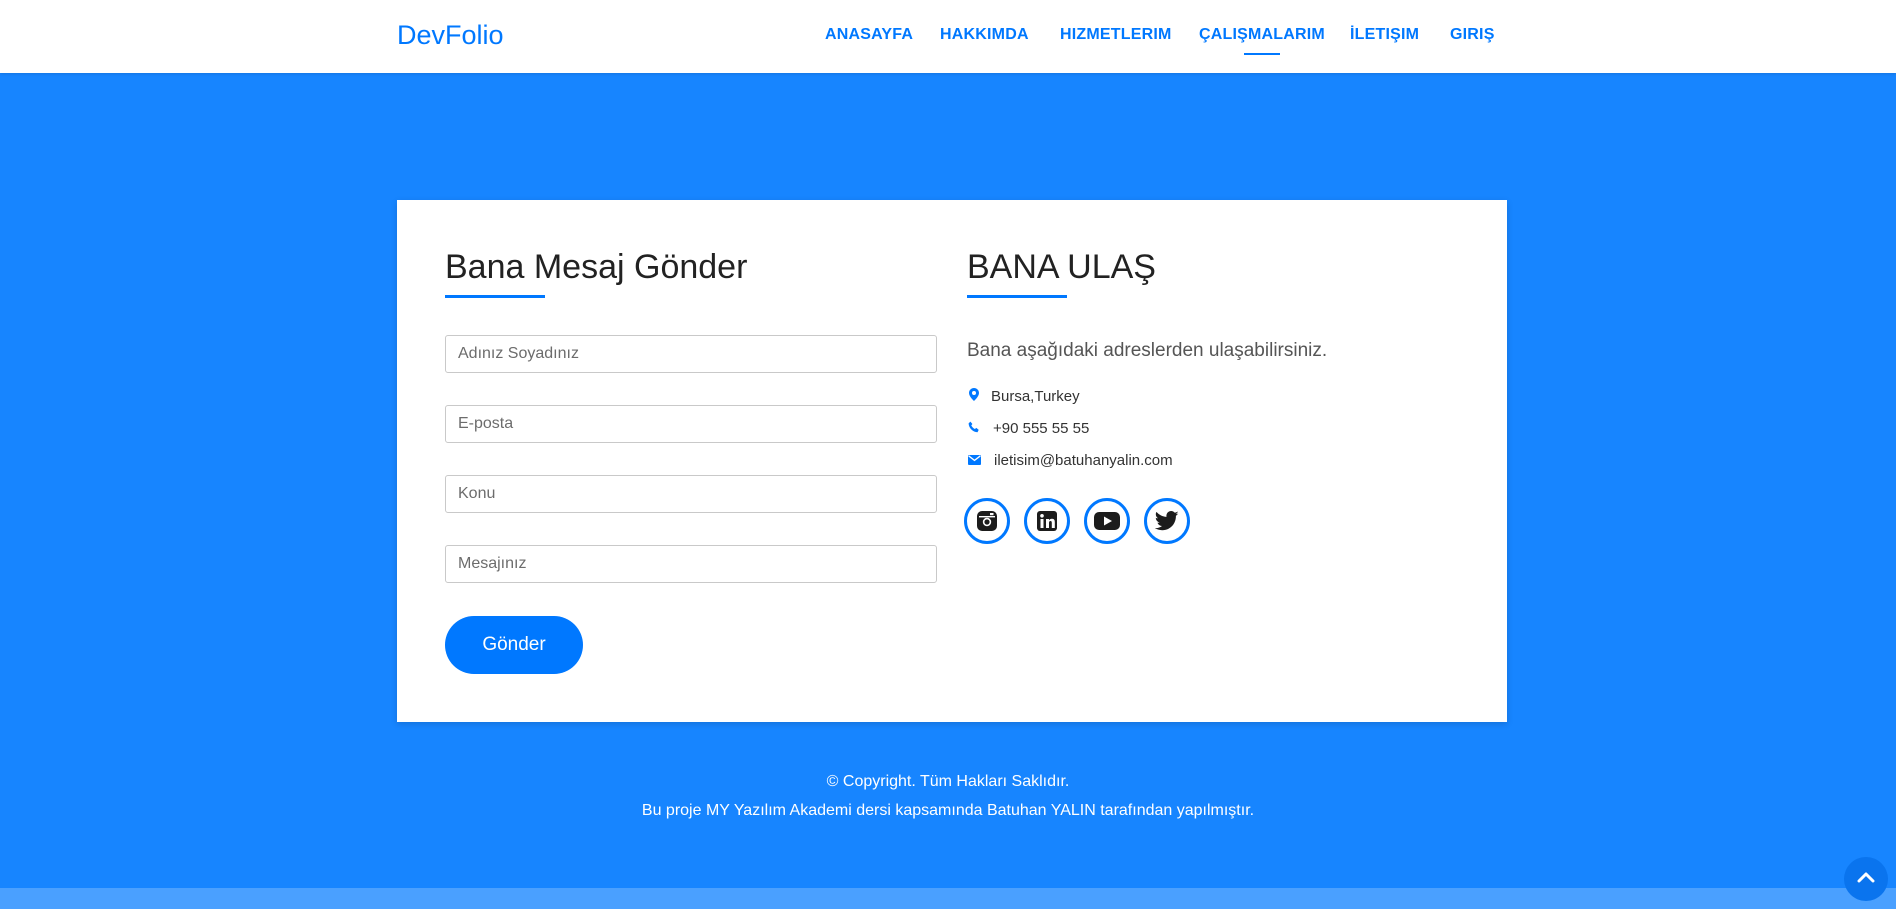  Describe the element at coordinates (1017, 296) in the screenshot. I see `contact-title-underline` at that location.